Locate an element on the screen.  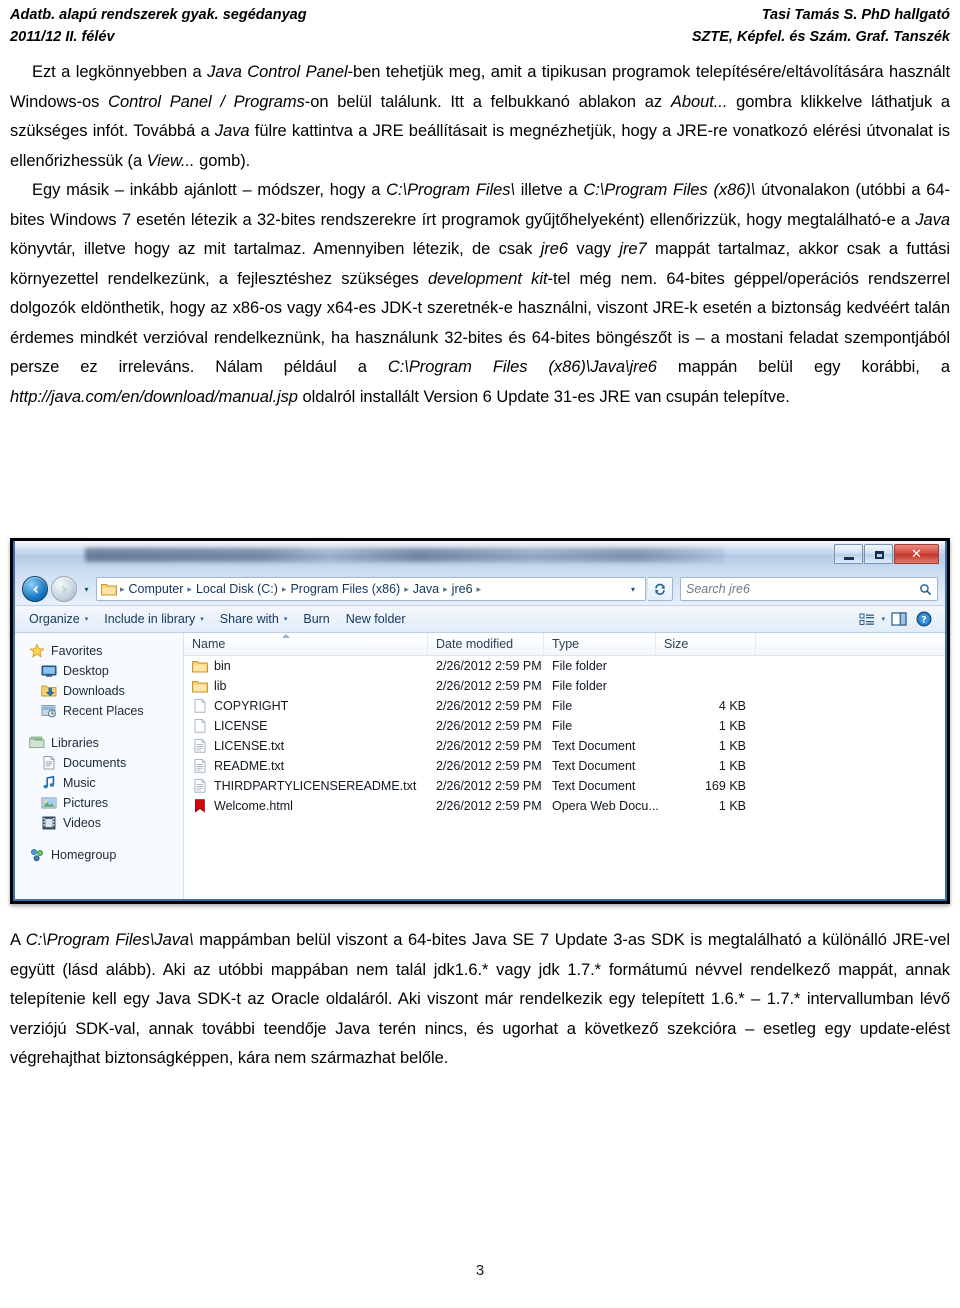
column-header-date-label: Date modified is located at coordinates (475, 644).